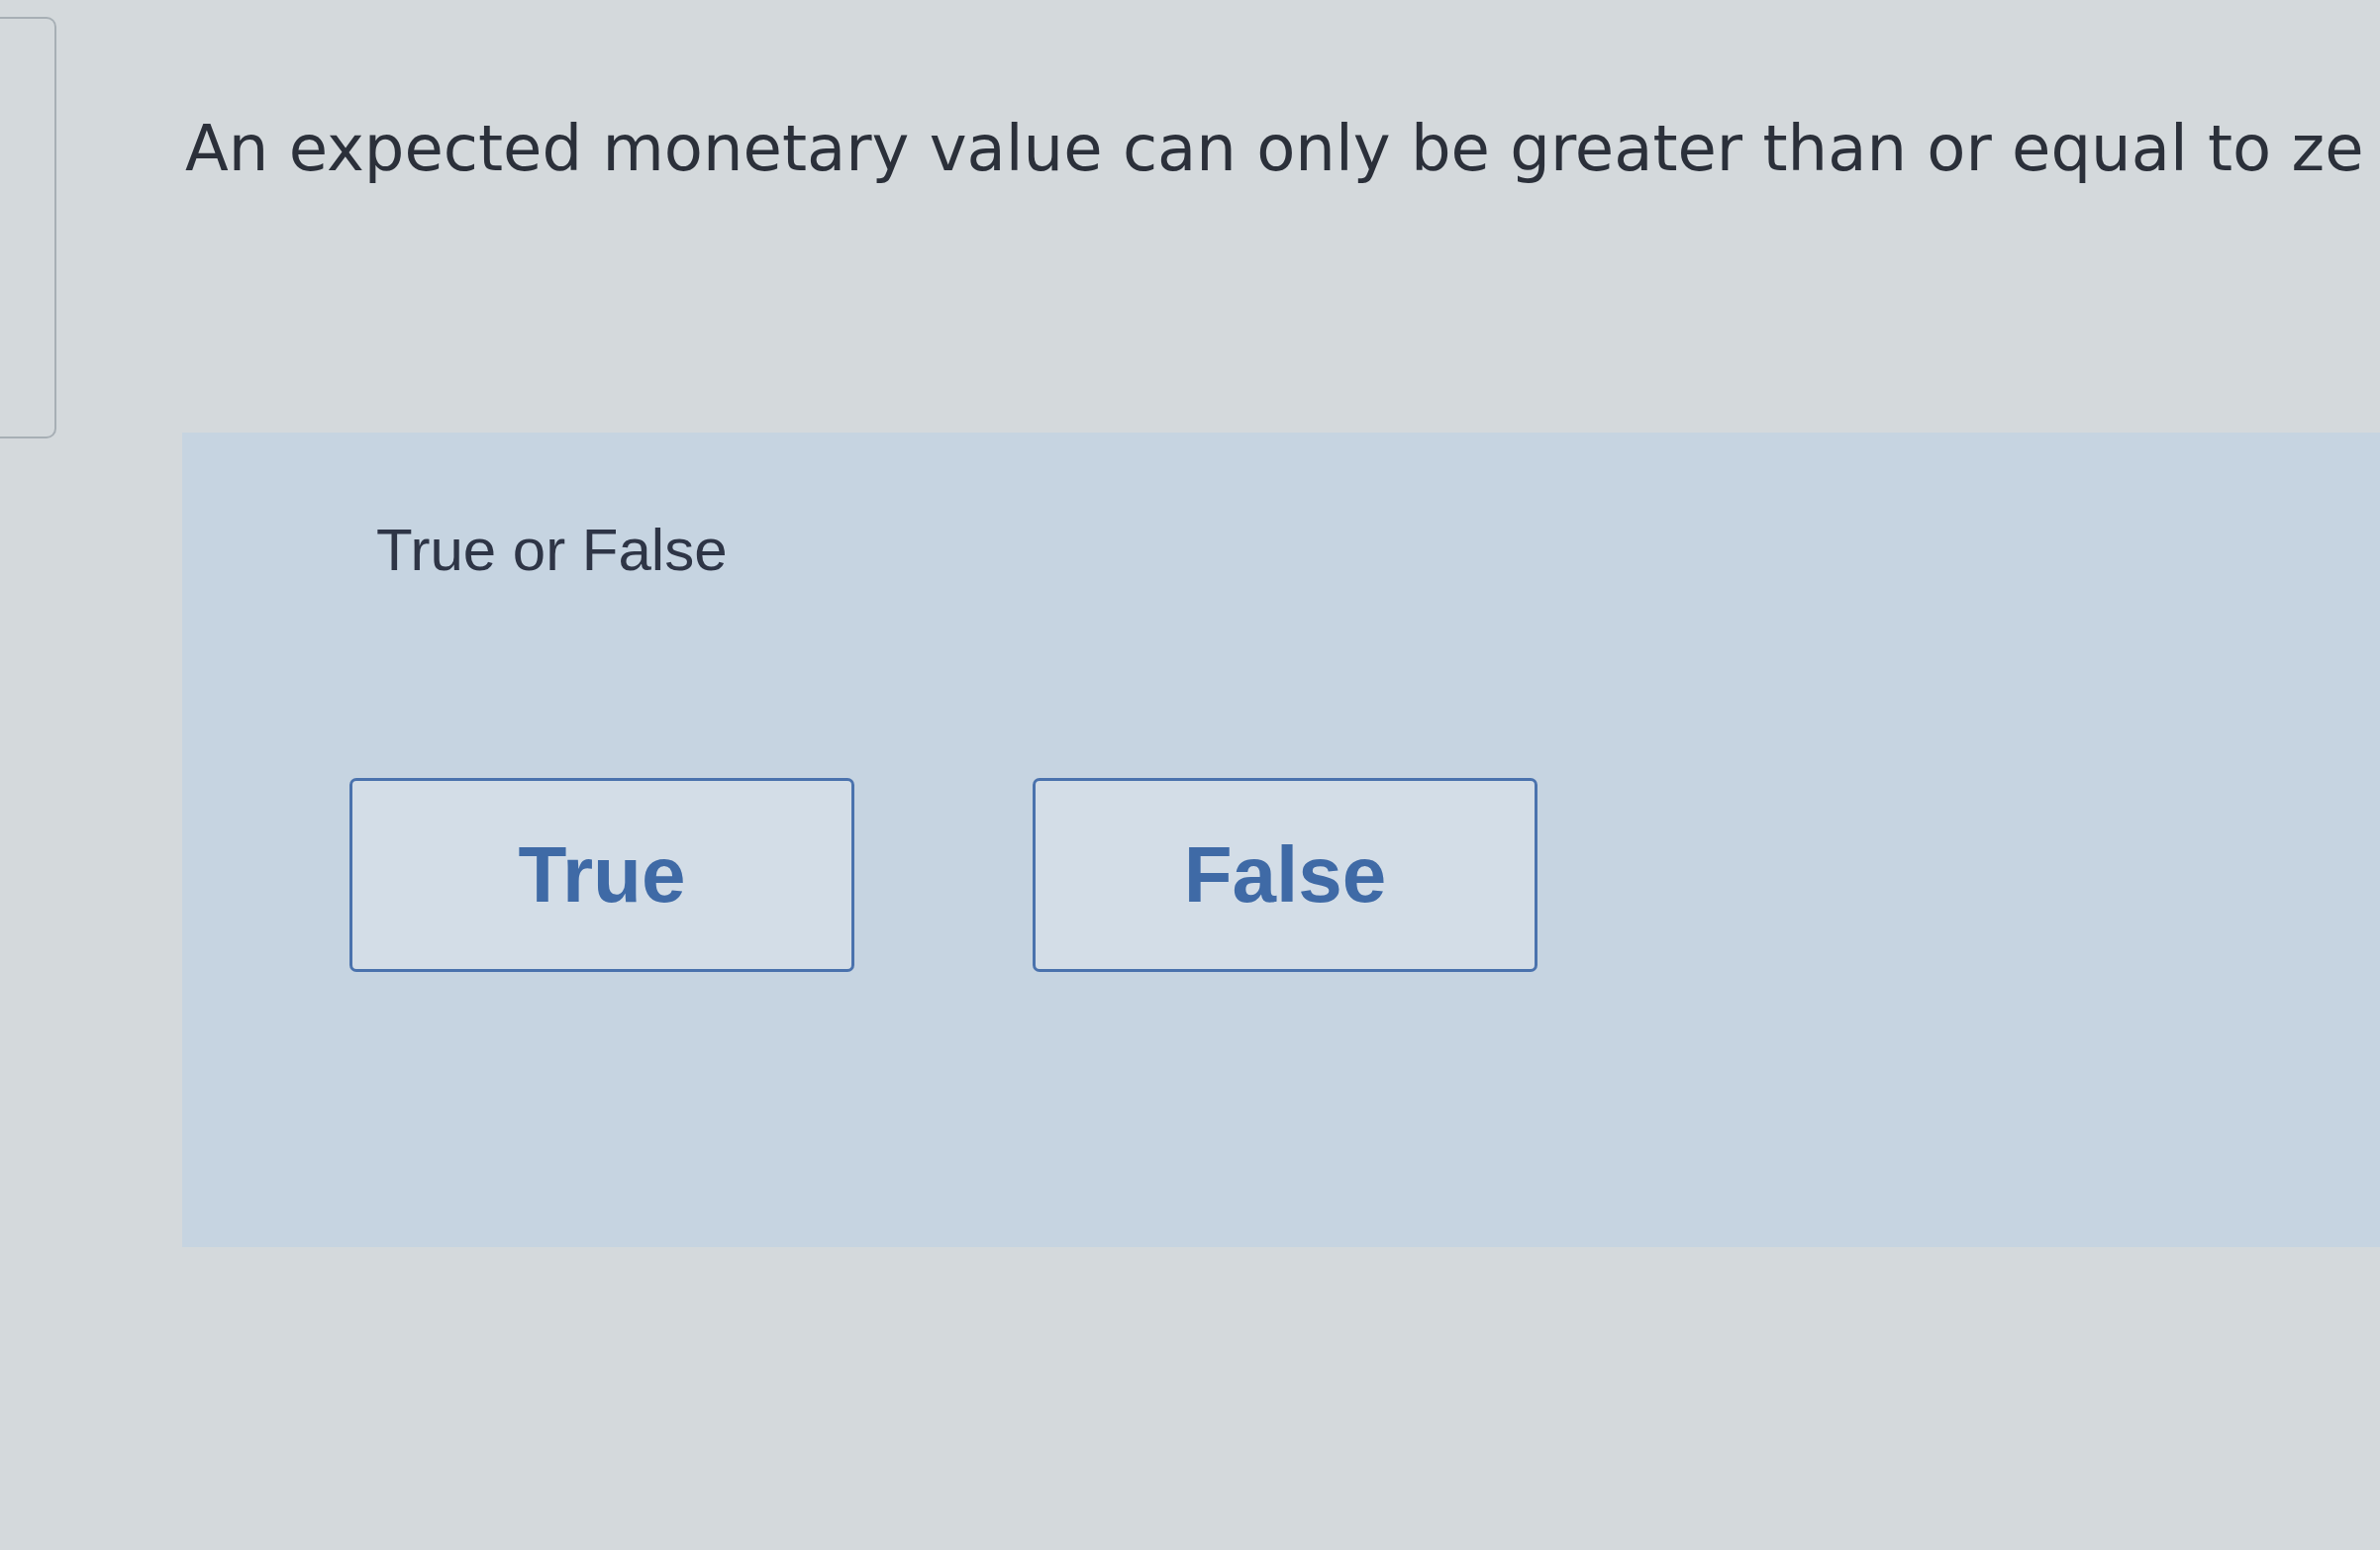 This screenshot has height=1550, width=2380. Describe the element at coordinates (1285, 875) in the screenshot. I see `answer-option-button: False` at that location.